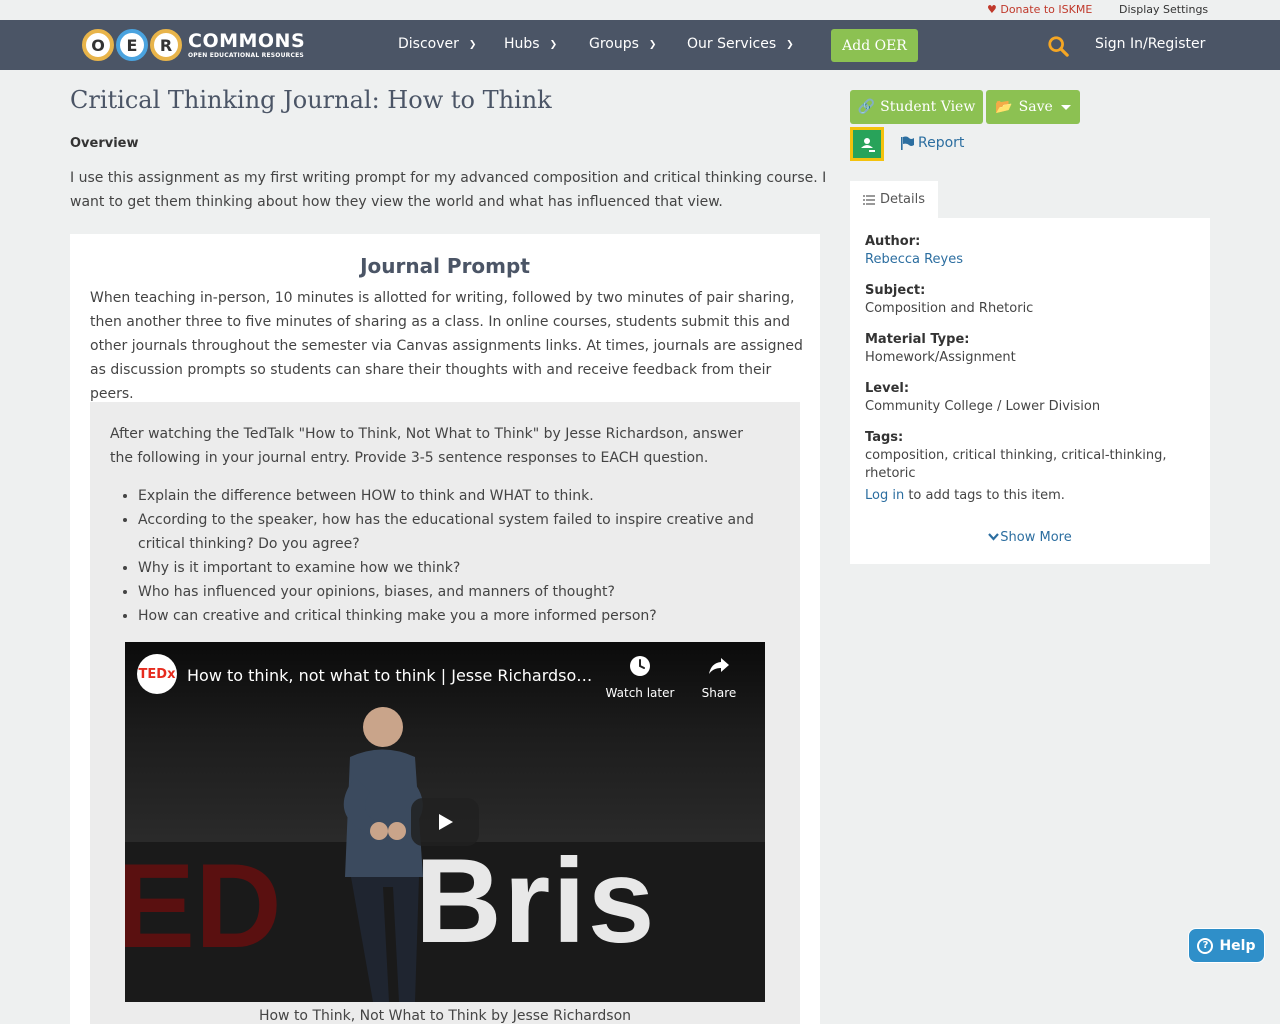  What do you see at coordinates (732, 44) in the screenshot?
I see `nav-our-services-label: Our Services` at bounding box center [732, 44].